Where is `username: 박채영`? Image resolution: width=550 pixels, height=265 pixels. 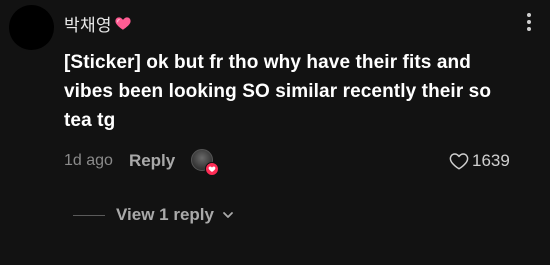 username: 박채영 is located at coordinates (88, 23).